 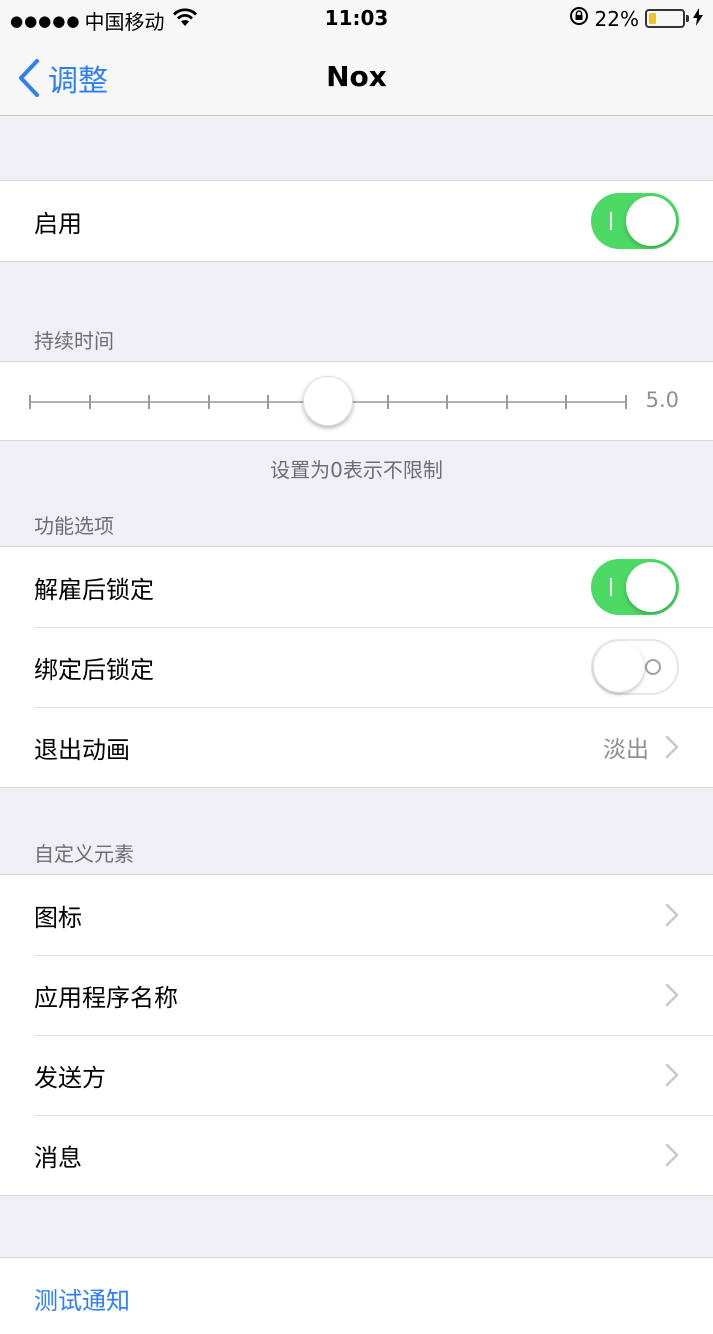 What do you see at coordinates (82, 1300) in the screenshot?
I see `test-notification-label: 测试通知` at bounding box center [82, 1300].